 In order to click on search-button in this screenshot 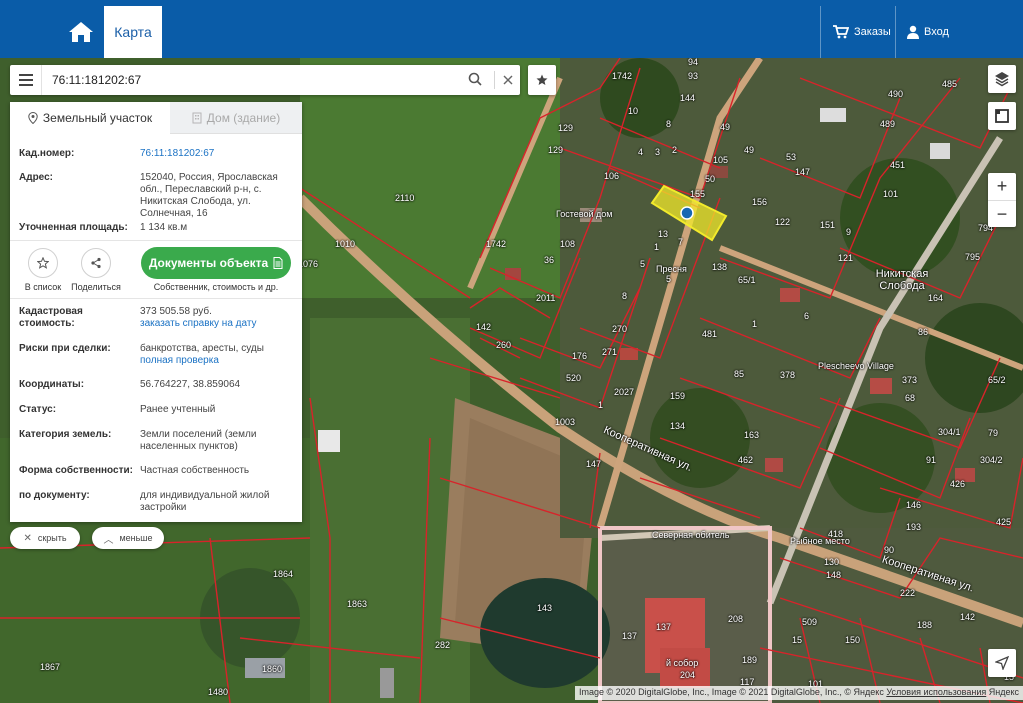, I will do `click(475, 81)`.